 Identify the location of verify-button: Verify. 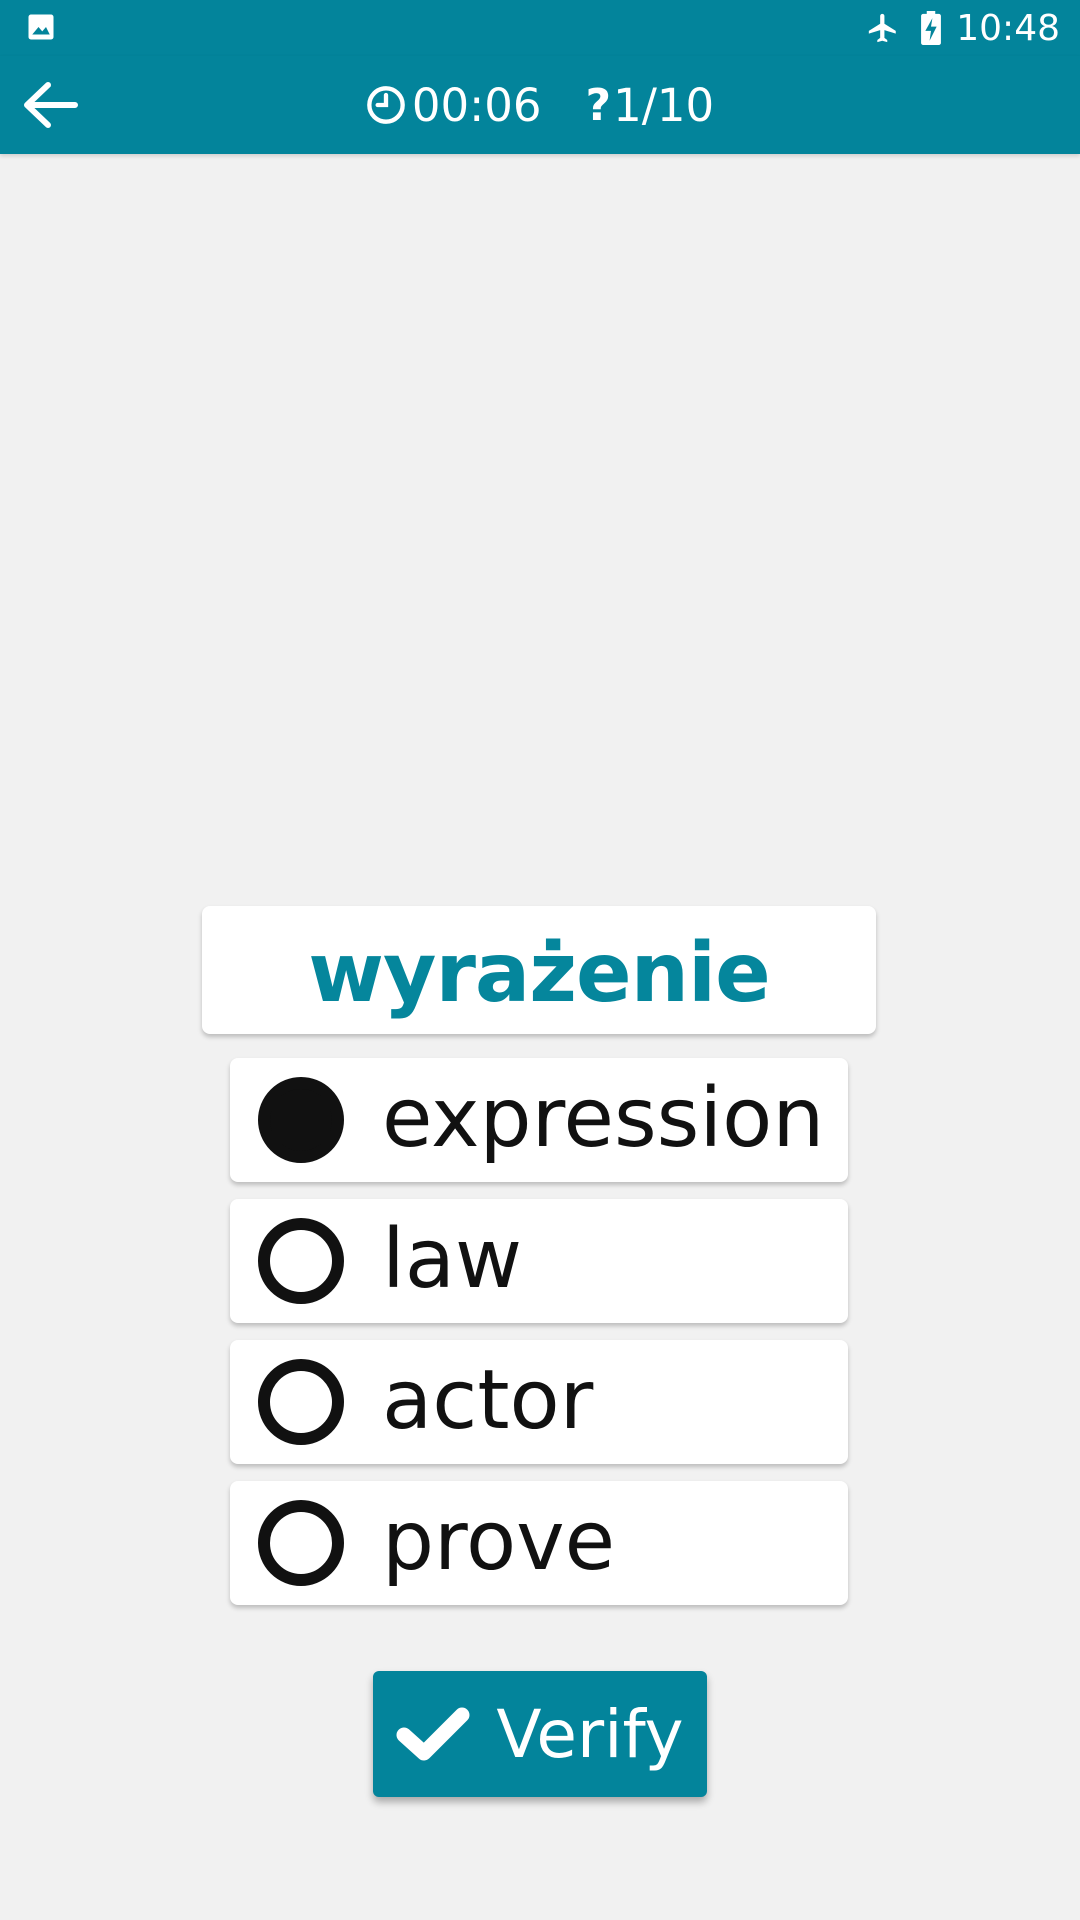
(540, 1734).